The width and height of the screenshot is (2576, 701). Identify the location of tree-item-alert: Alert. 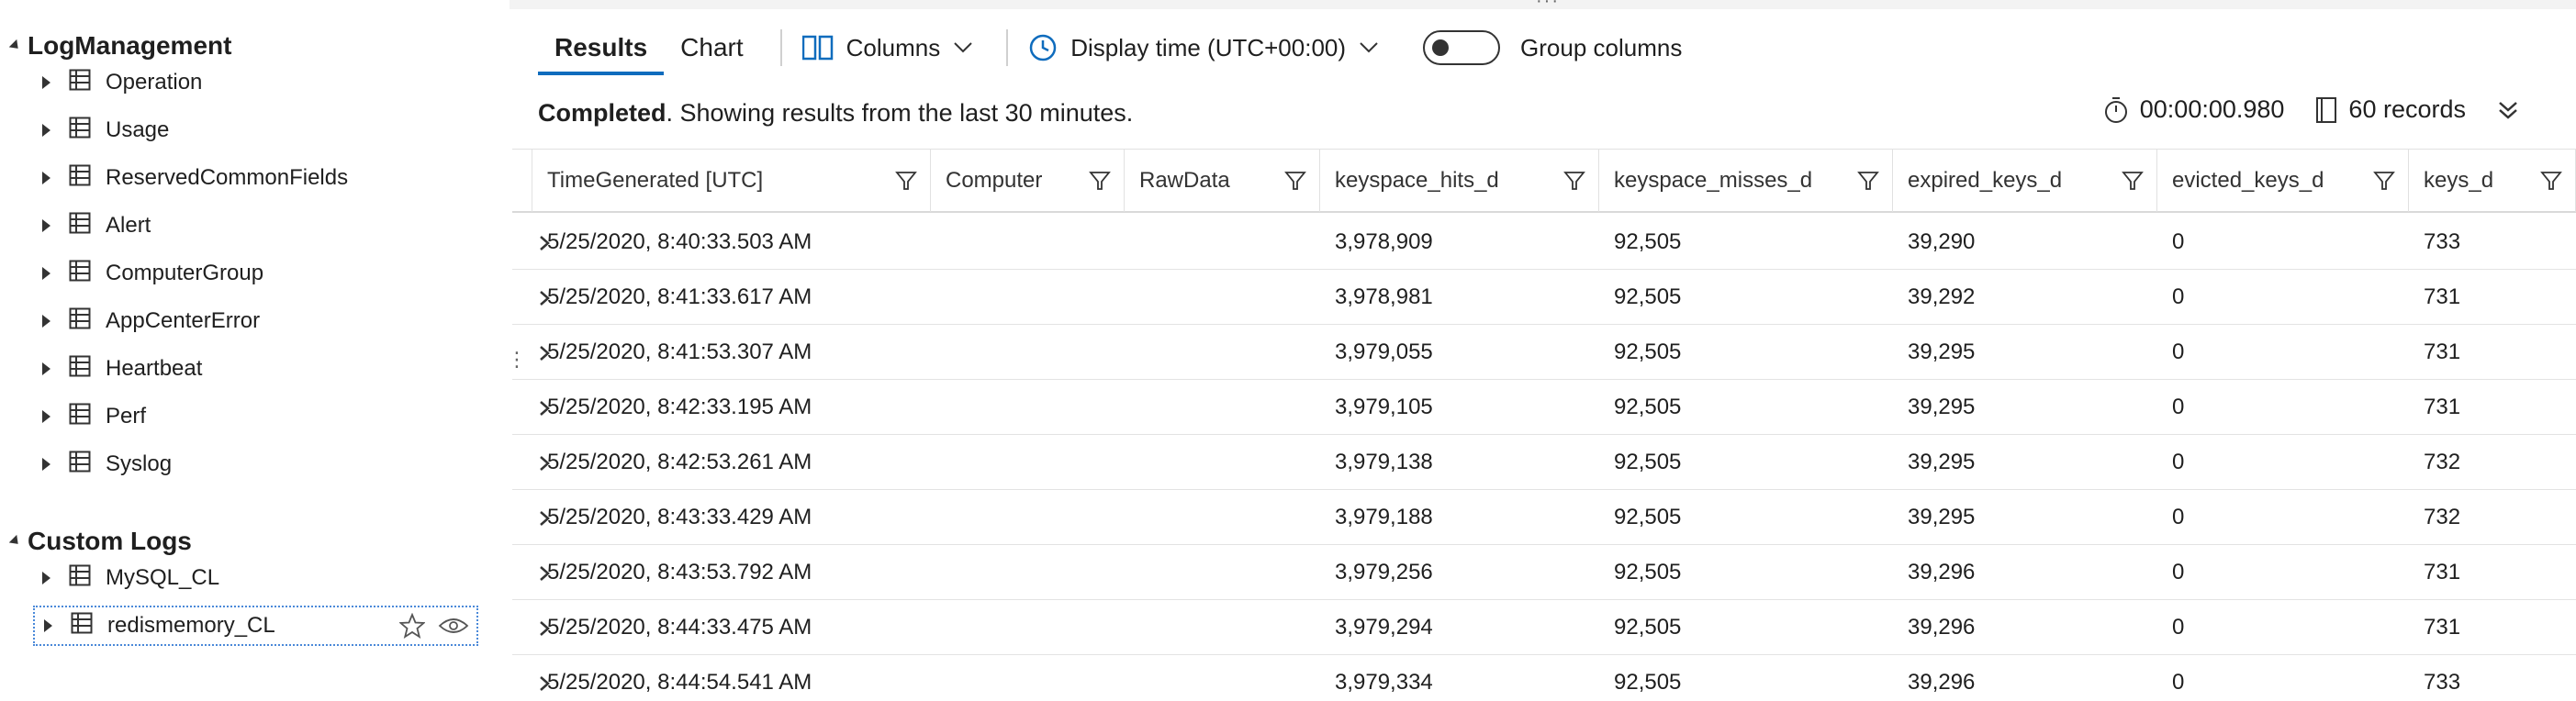
(255, 226).